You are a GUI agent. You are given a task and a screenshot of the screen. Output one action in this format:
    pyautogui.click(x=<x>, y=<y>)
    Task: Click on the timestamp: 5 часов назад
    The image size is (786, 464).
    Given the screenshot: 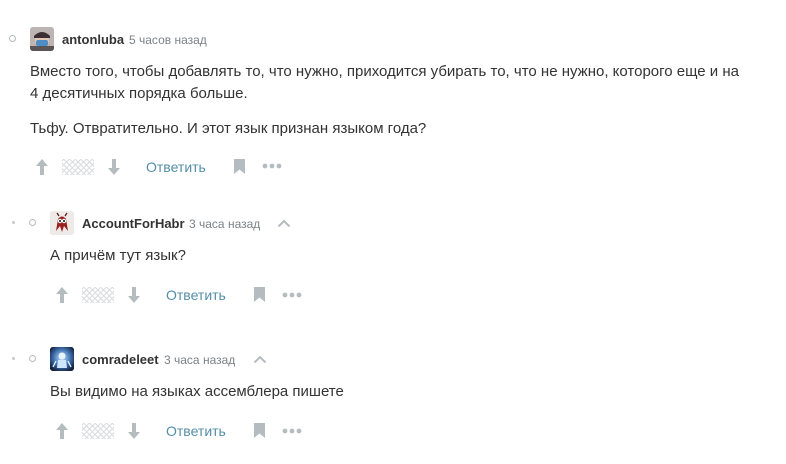 What is the action you would take?
    pyautogui.click(x=168, y=40)
    